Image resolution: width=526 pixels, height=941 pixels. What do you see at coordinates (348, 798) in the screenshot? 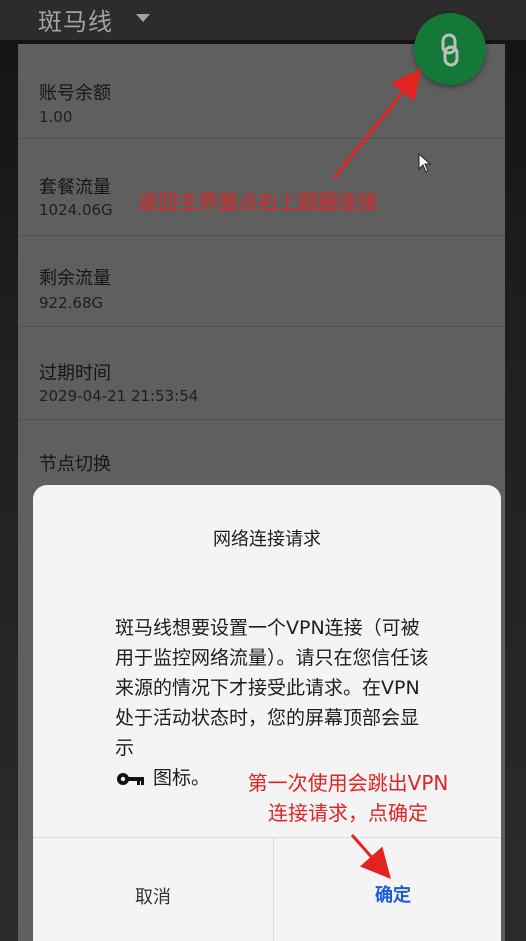
I see `annotation-bottom: 第一次使用会跳出VPN 连接请求，点确定` at bounding box center [348, 798].